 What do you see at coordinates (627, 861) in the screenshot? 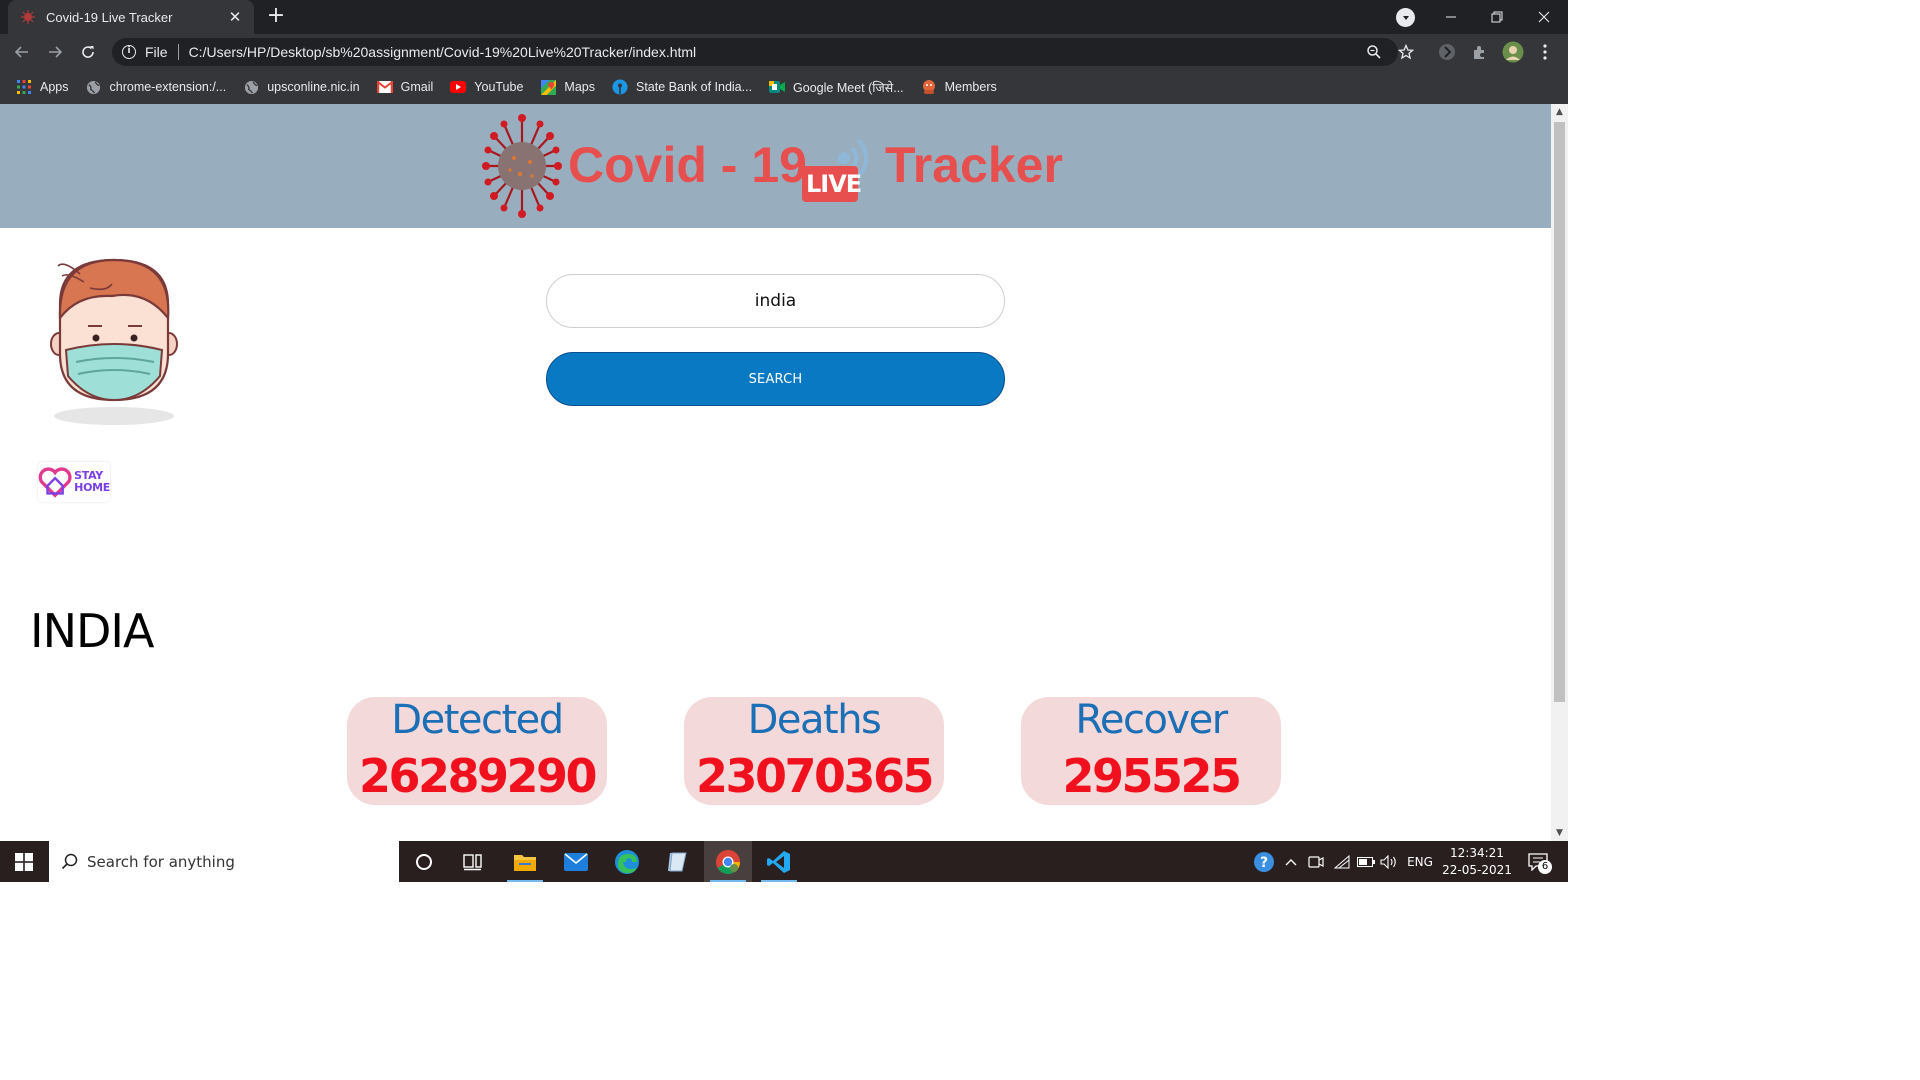
I see `edge-button` at bounding box center [627, 861].